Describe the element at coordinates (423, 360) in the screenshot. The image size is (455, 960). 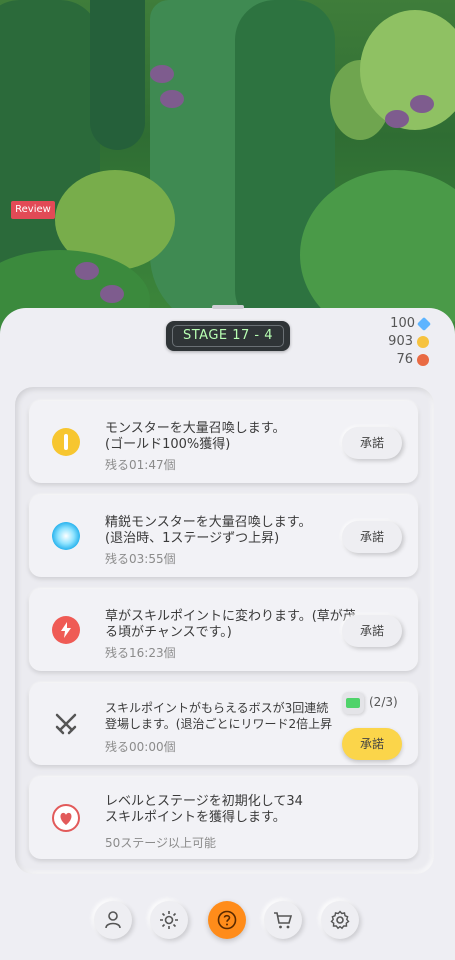
I see `orb-icon` at that location.